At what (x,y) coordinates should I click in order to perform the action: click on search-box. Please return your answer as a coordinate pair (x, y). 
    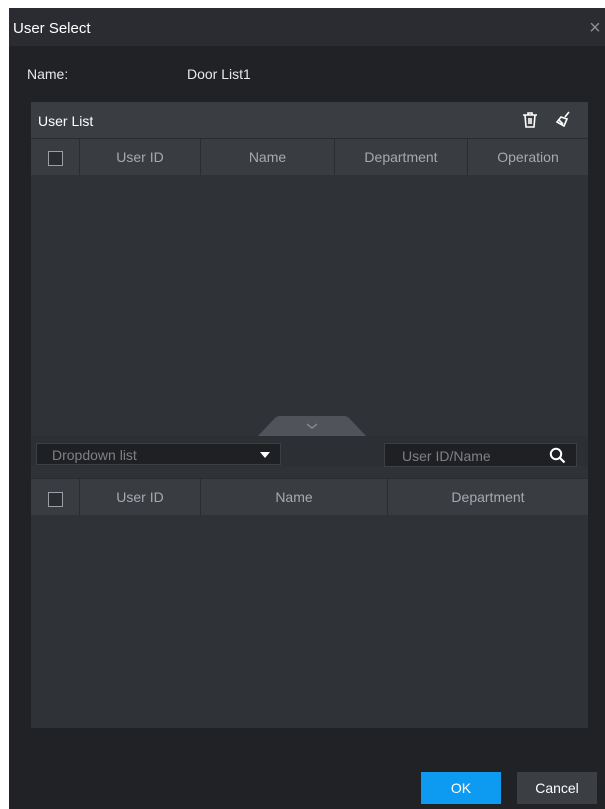
    Looking at the image, I should click on (480, 455).